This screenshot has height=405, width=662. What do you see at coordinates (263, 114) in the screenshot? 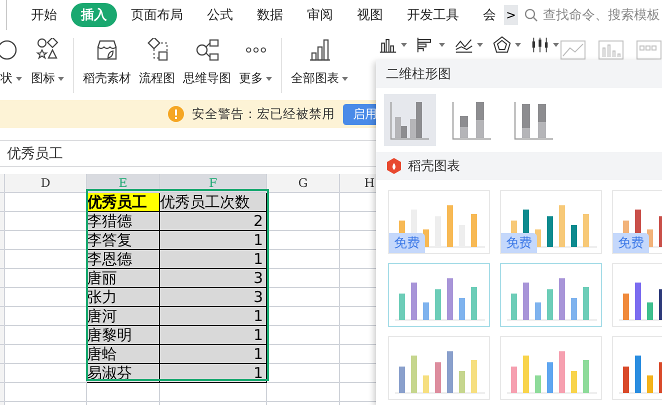
I see `warning-text: 安全警告：宏已经被禁用` at bounding box center [263, 114].